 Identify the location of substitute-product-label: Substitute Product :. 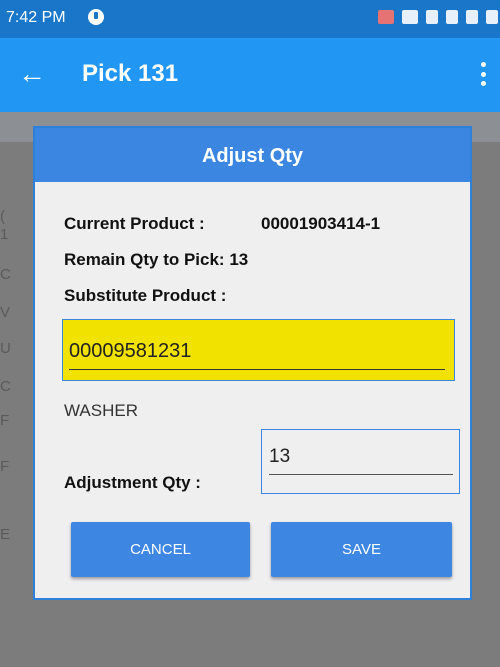
(145, 295).